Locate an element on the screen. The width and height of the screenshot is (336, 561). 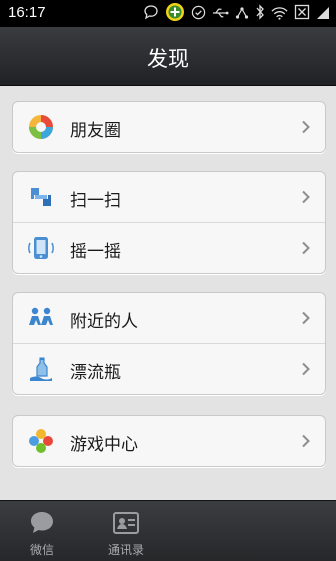
title-bar: 发现 is located at coordinates (168, 56).